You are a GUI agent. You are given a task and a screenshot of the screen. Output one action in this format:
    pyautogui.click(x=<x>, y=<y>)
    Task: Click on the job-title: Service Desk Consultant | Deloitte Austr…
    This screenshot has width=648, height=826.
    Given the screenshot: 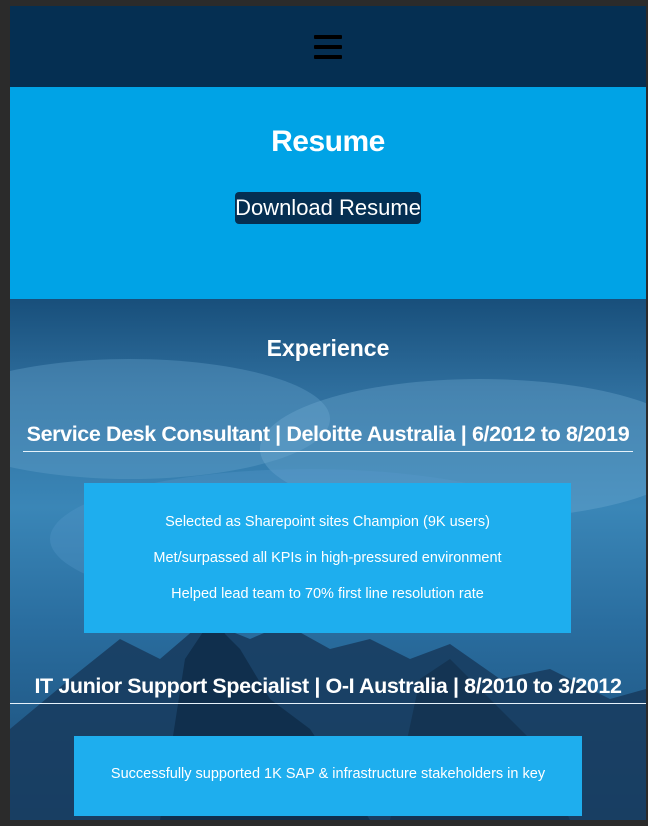 What is the action you would take?
    pyautogui.click(x=328, y=437)
    